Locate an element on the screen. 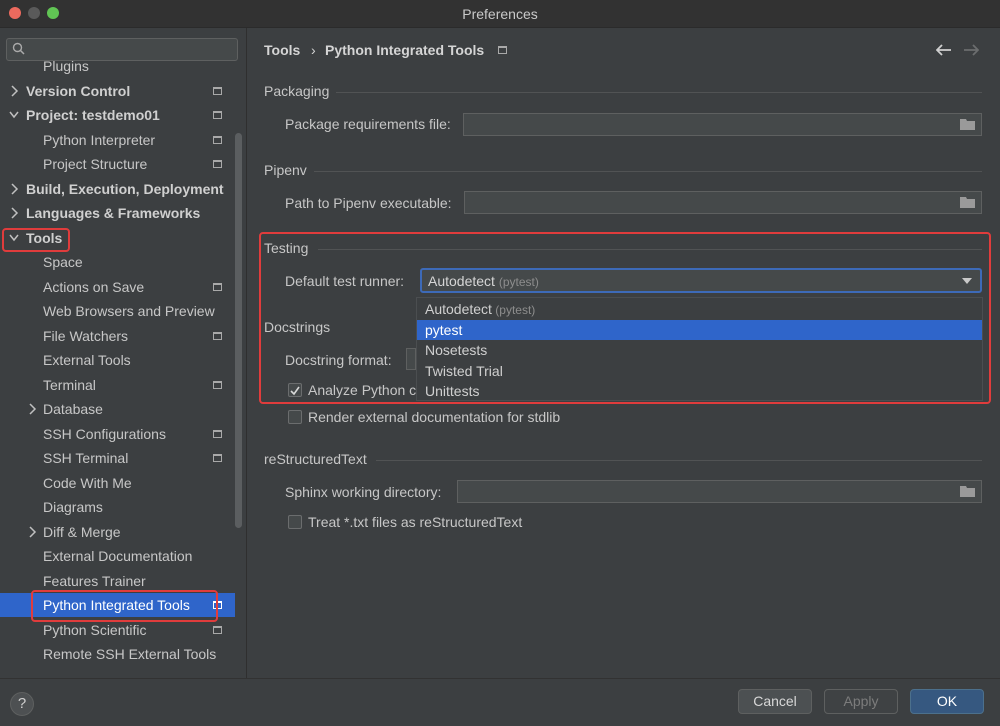 This screenshot has height=726, width=1000. sidebar-item-label: Project Structure is located at coordinates (95, 164).